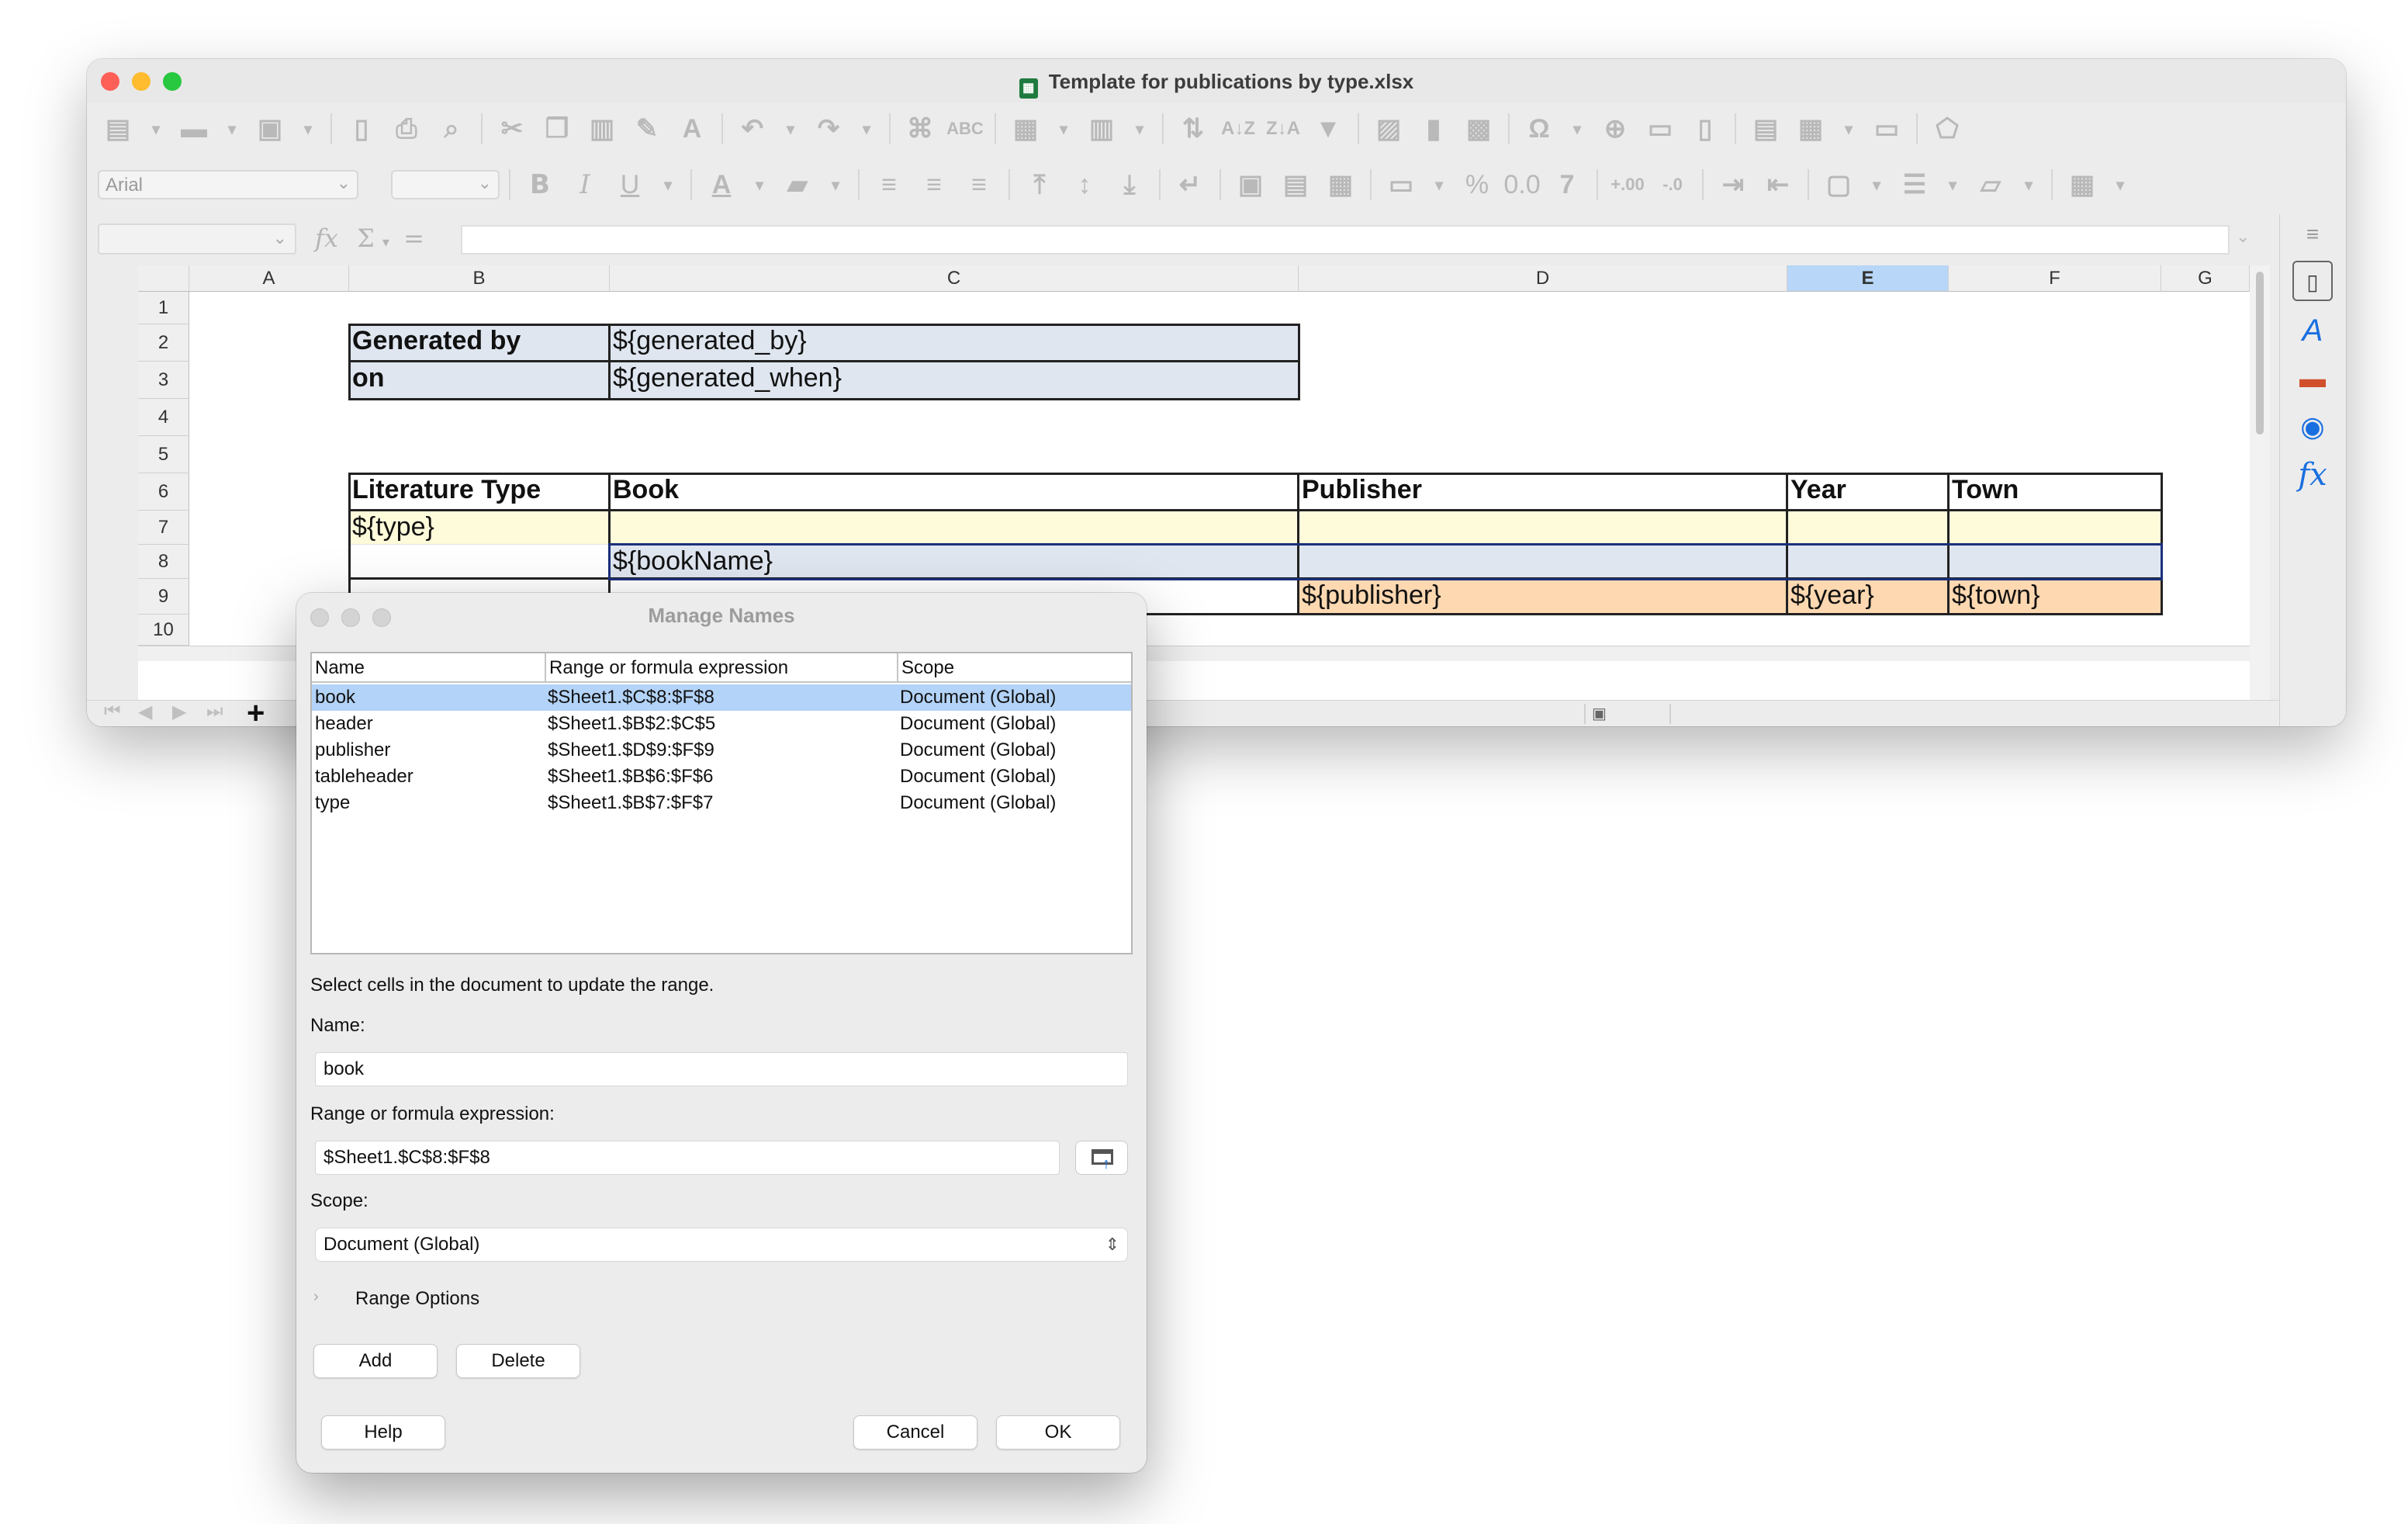  What do you see at coordinates (270, 129) in the screenshot?
I see `save-icon: ▣` at bounding box center [270, 129].